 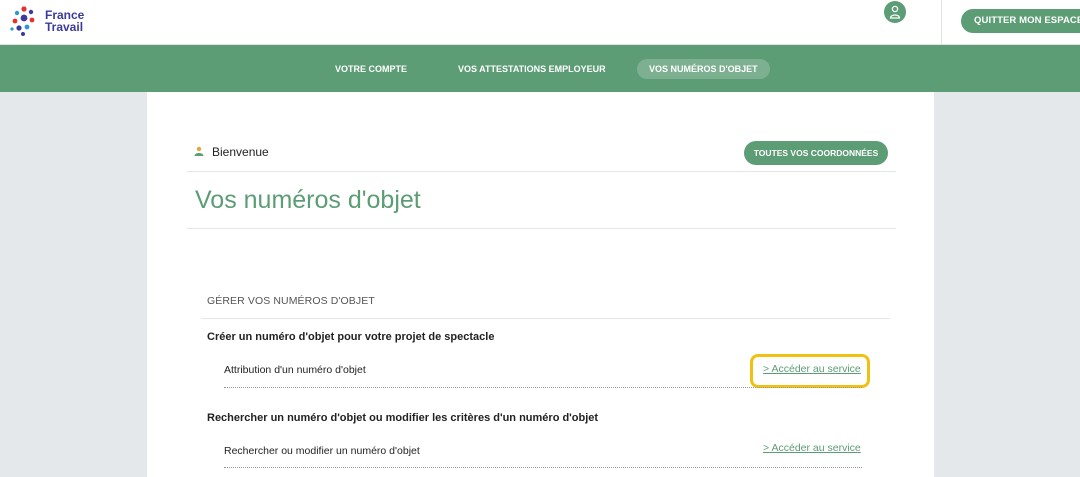 What do you see at coordinates (703, 69) in the screenshot?
I see `nav-item-object-numbers: VOS NUMÉROS D'OBJET` at bounding box center [703, 69].